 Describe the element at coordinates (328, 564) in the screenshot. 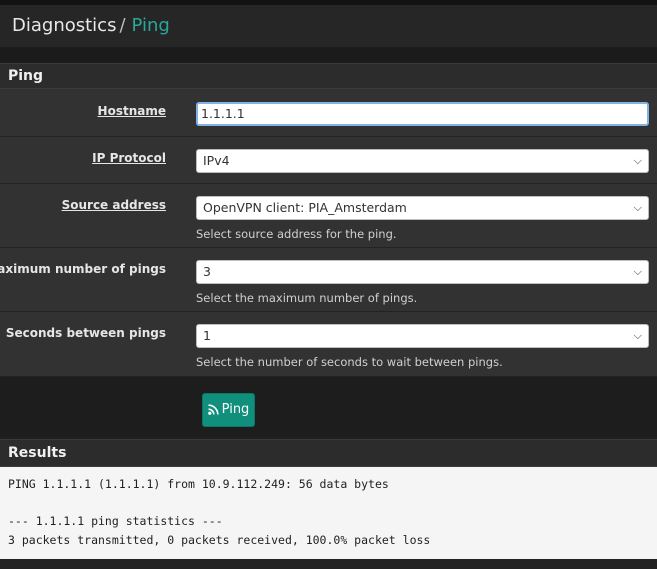

I see `bottom-bar` at that location.